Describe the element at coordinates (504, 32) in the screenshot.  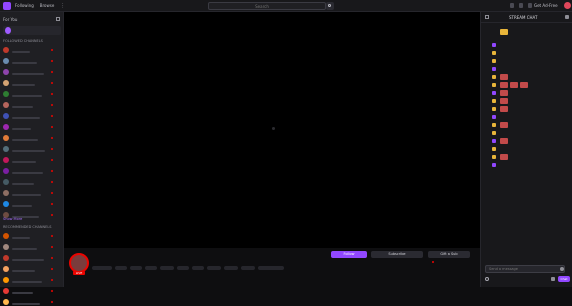
I see `trophy-icon` at that location.